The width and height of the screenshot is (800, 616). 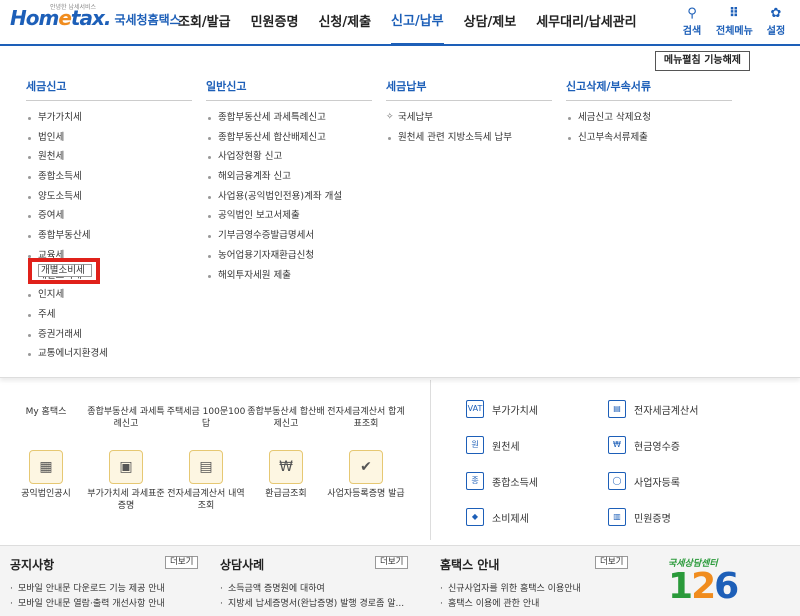 I want to click on menu-item: 신고부속서류제출, so click(x=649, y=138).